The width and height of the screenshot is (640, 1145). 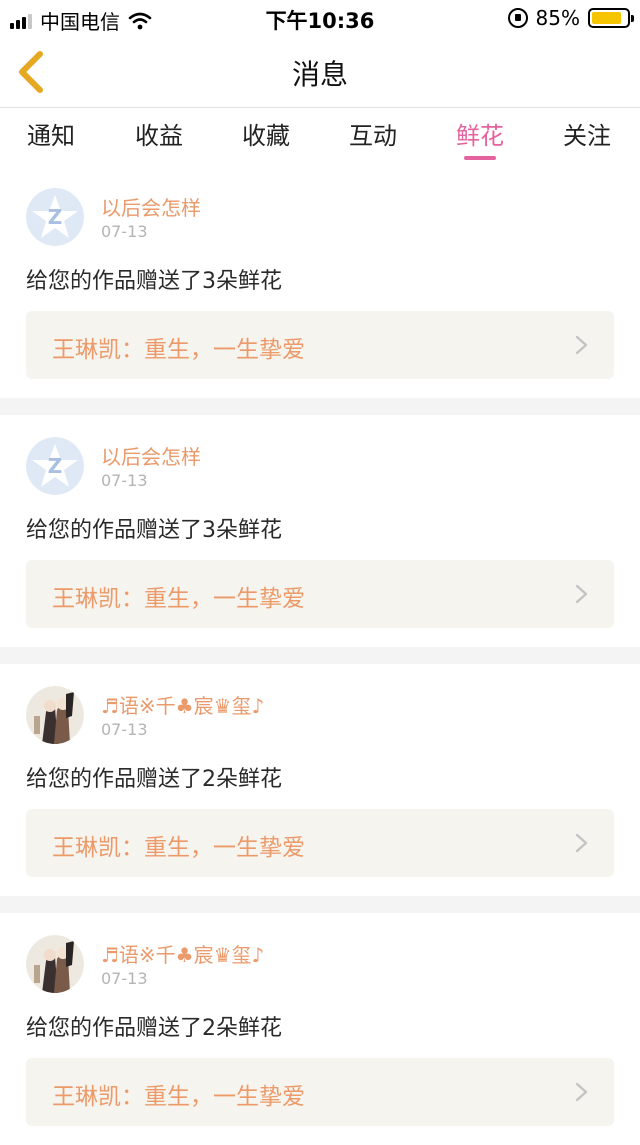 What do you see at coordinates (480, 158) in the screenshot?
I see `active-tab-indicator` at bounding box center [480, 158].